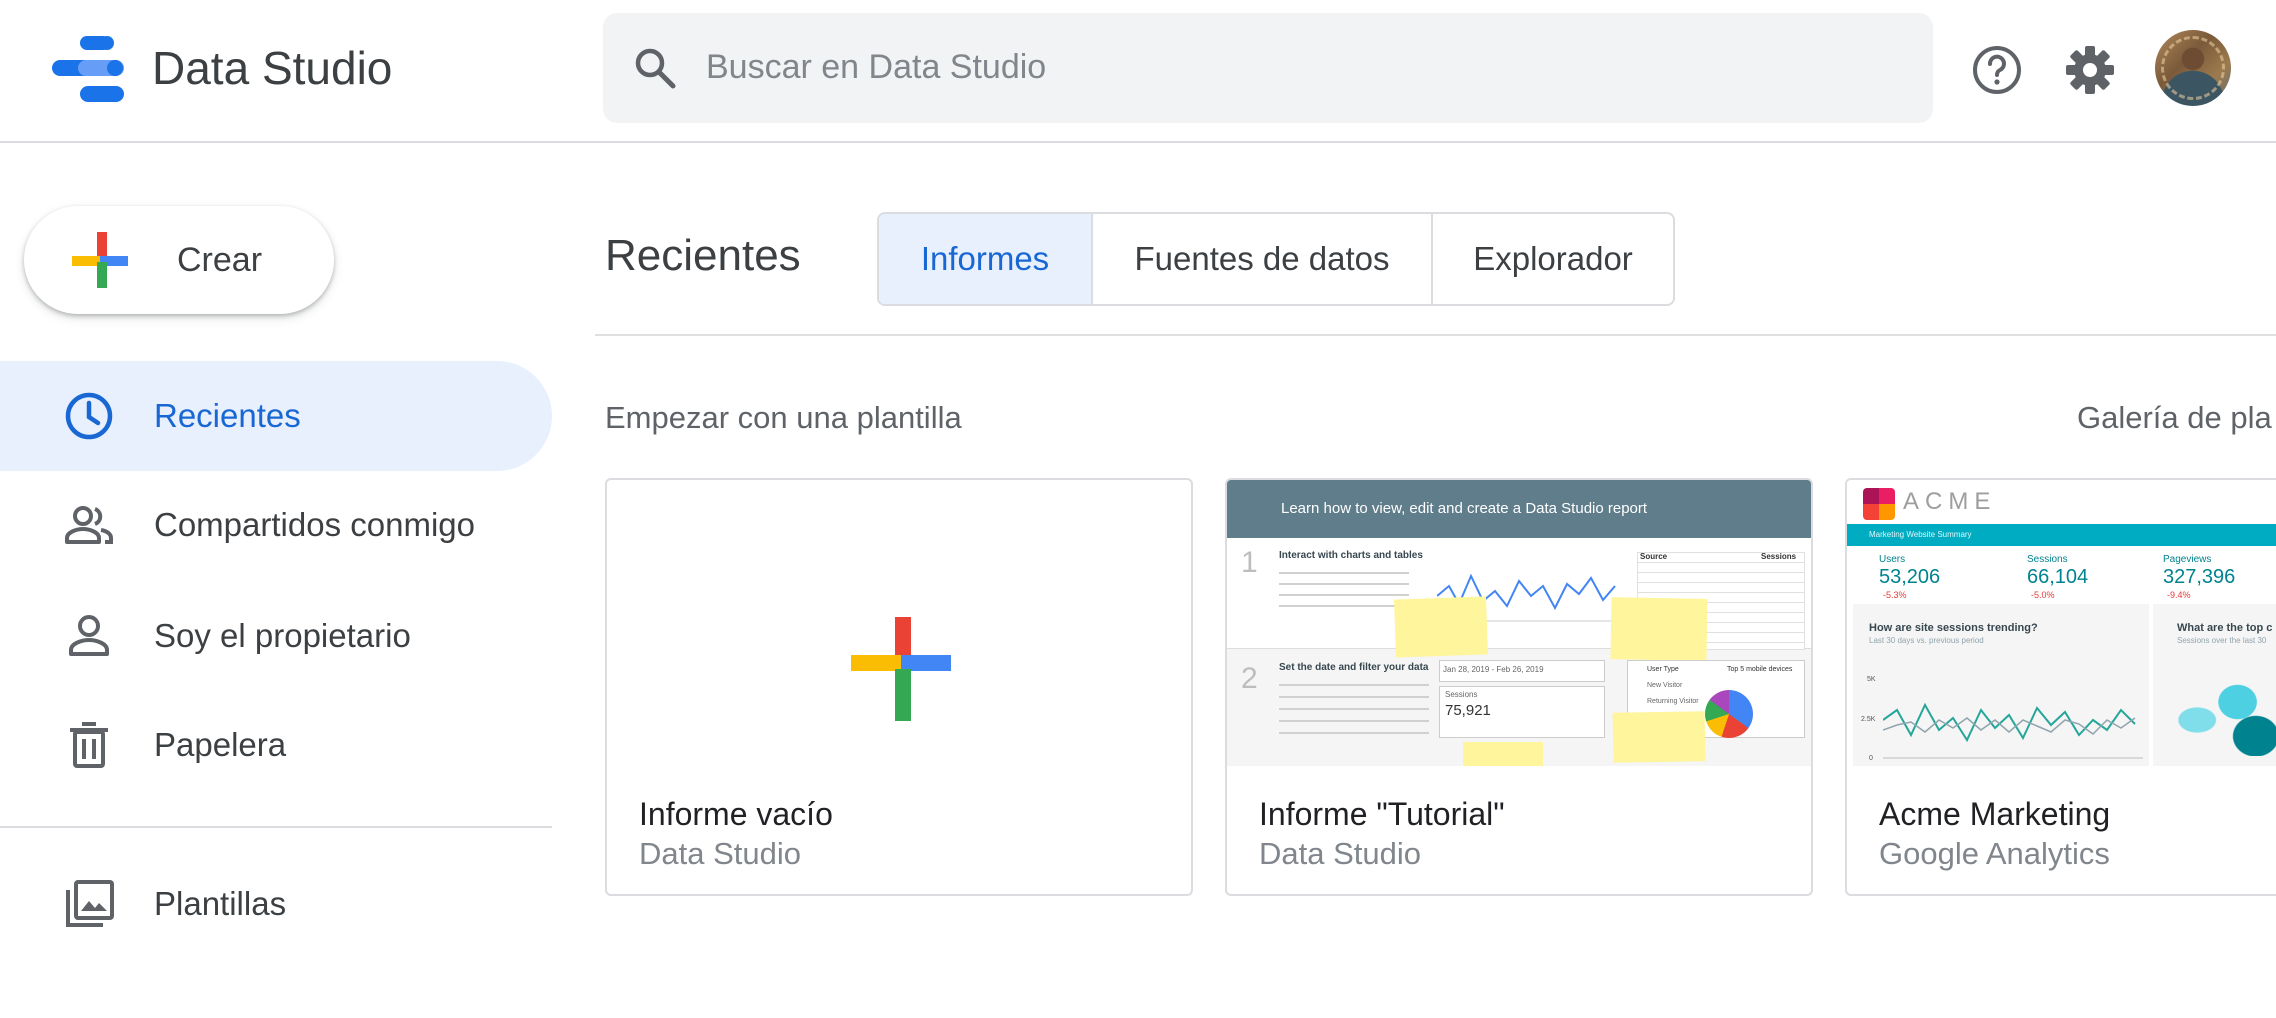 The width and height of the screenshot is (2276, 1018). Describe the element at coordinates (1729, 714) in the screenshot. I see `preview-pie-chart` at that location.